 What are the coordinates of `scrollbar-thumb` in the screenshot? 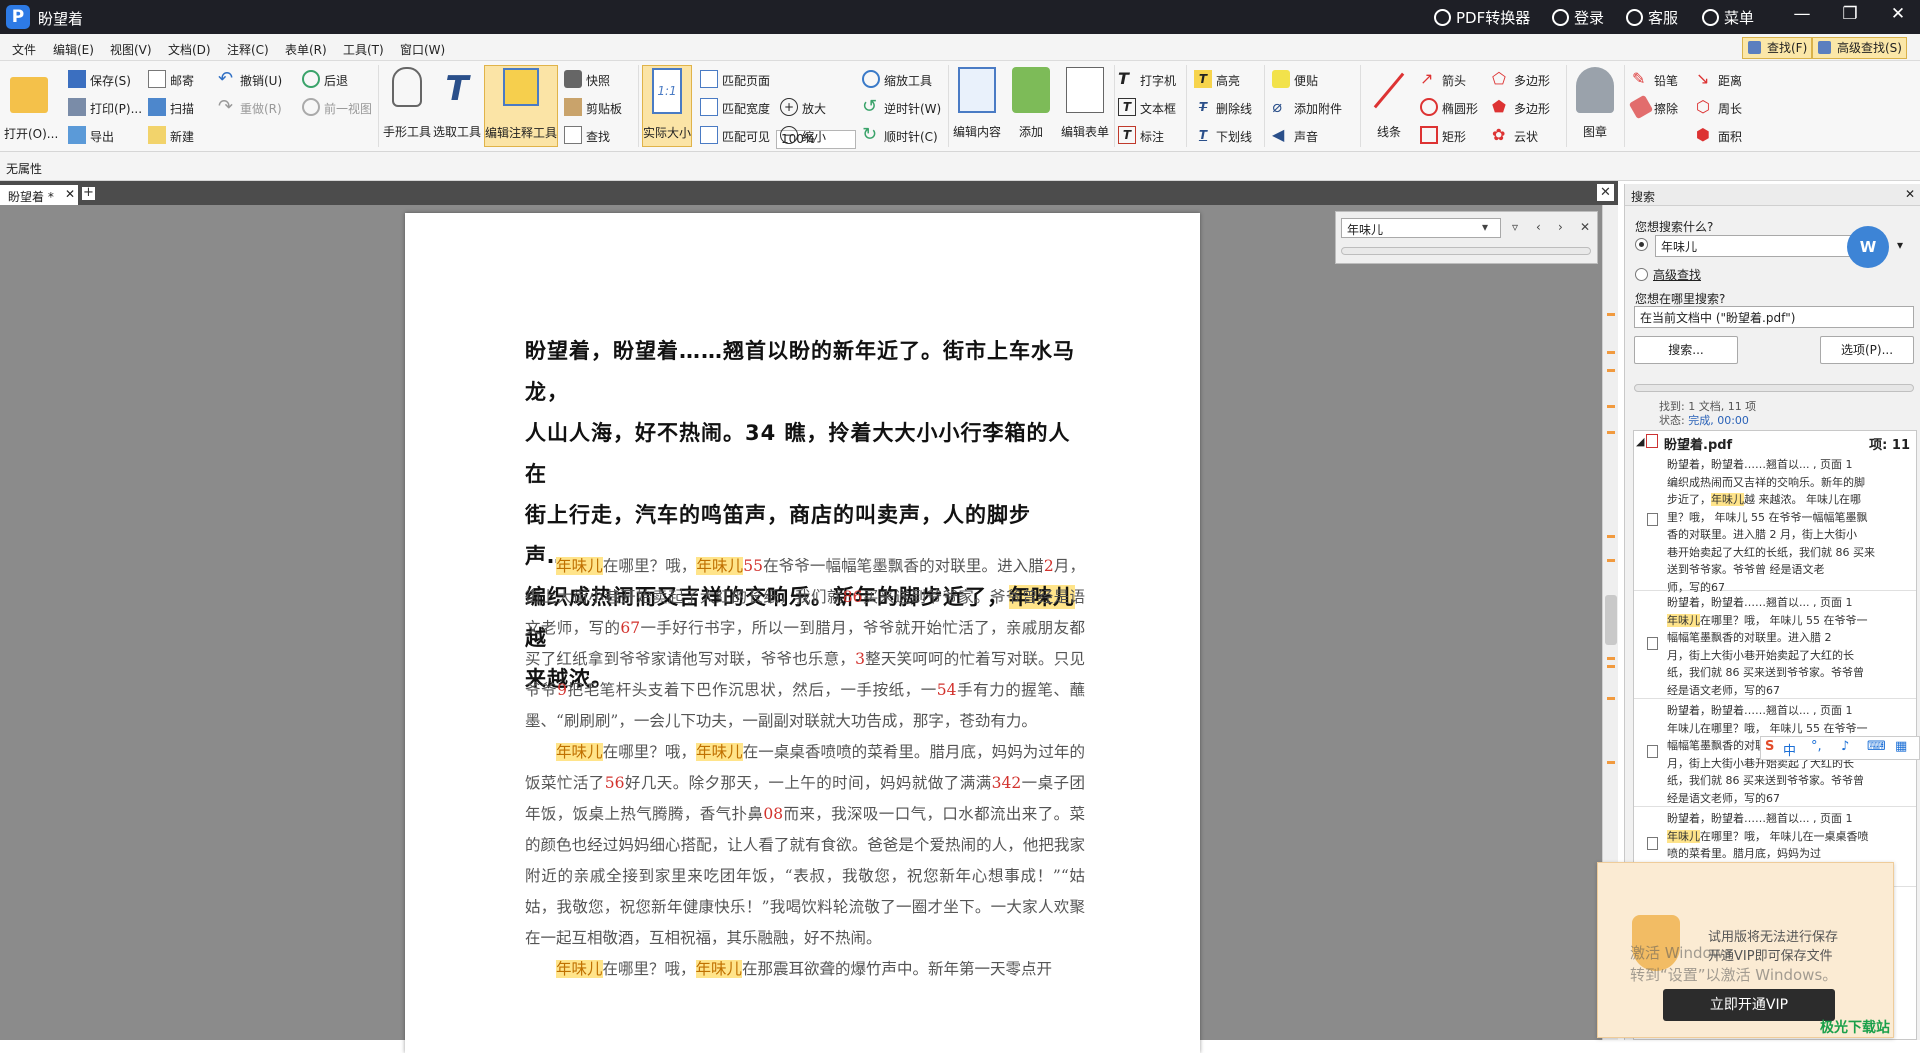 It's located at (1611, 620).